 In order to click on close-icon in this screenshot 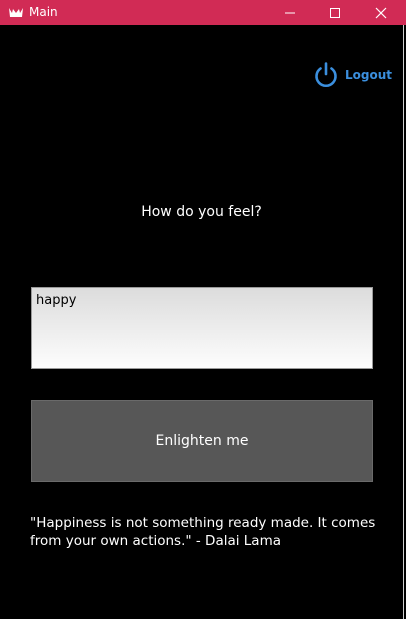, I will do `click(381, 12)`.